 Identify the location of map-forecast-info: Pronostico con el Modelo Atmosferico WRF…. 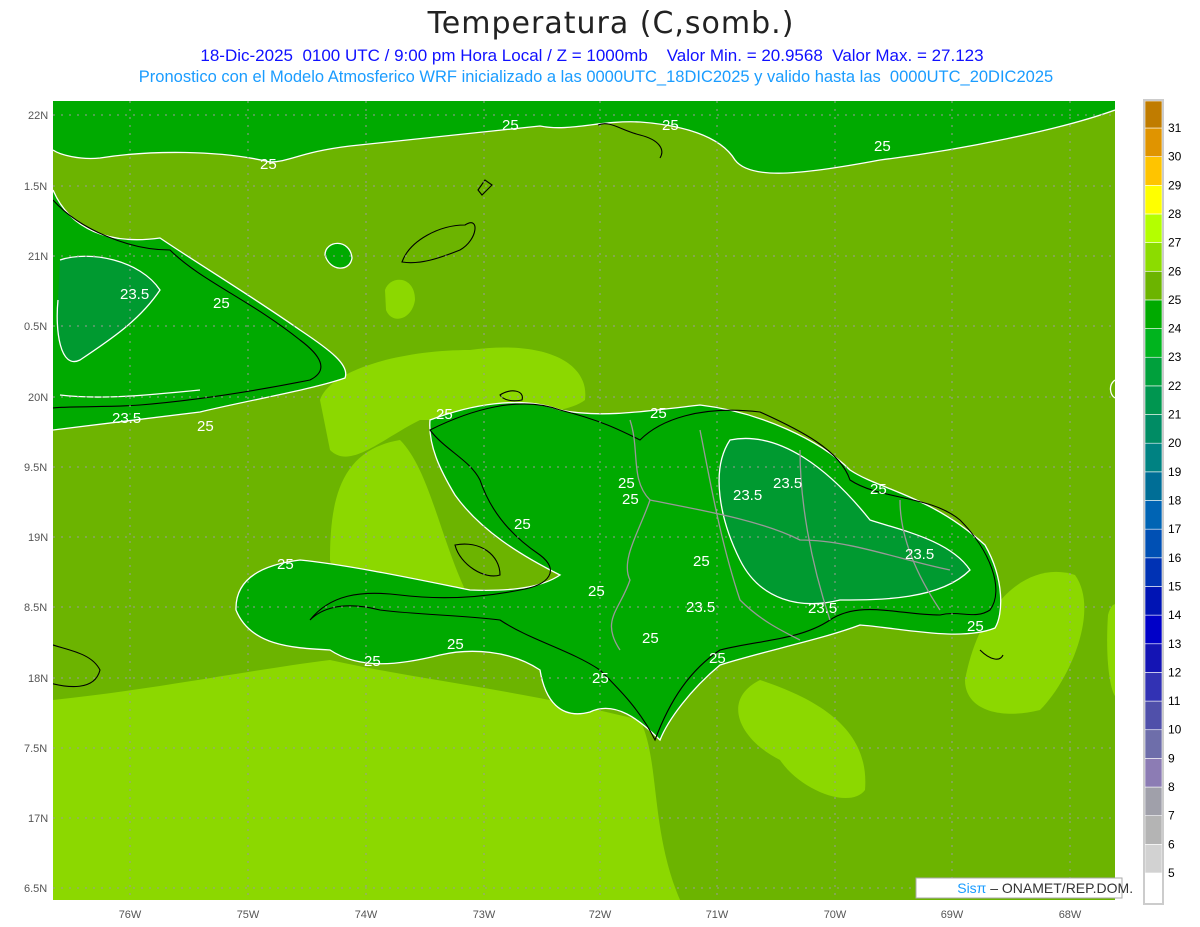
(596, 77).